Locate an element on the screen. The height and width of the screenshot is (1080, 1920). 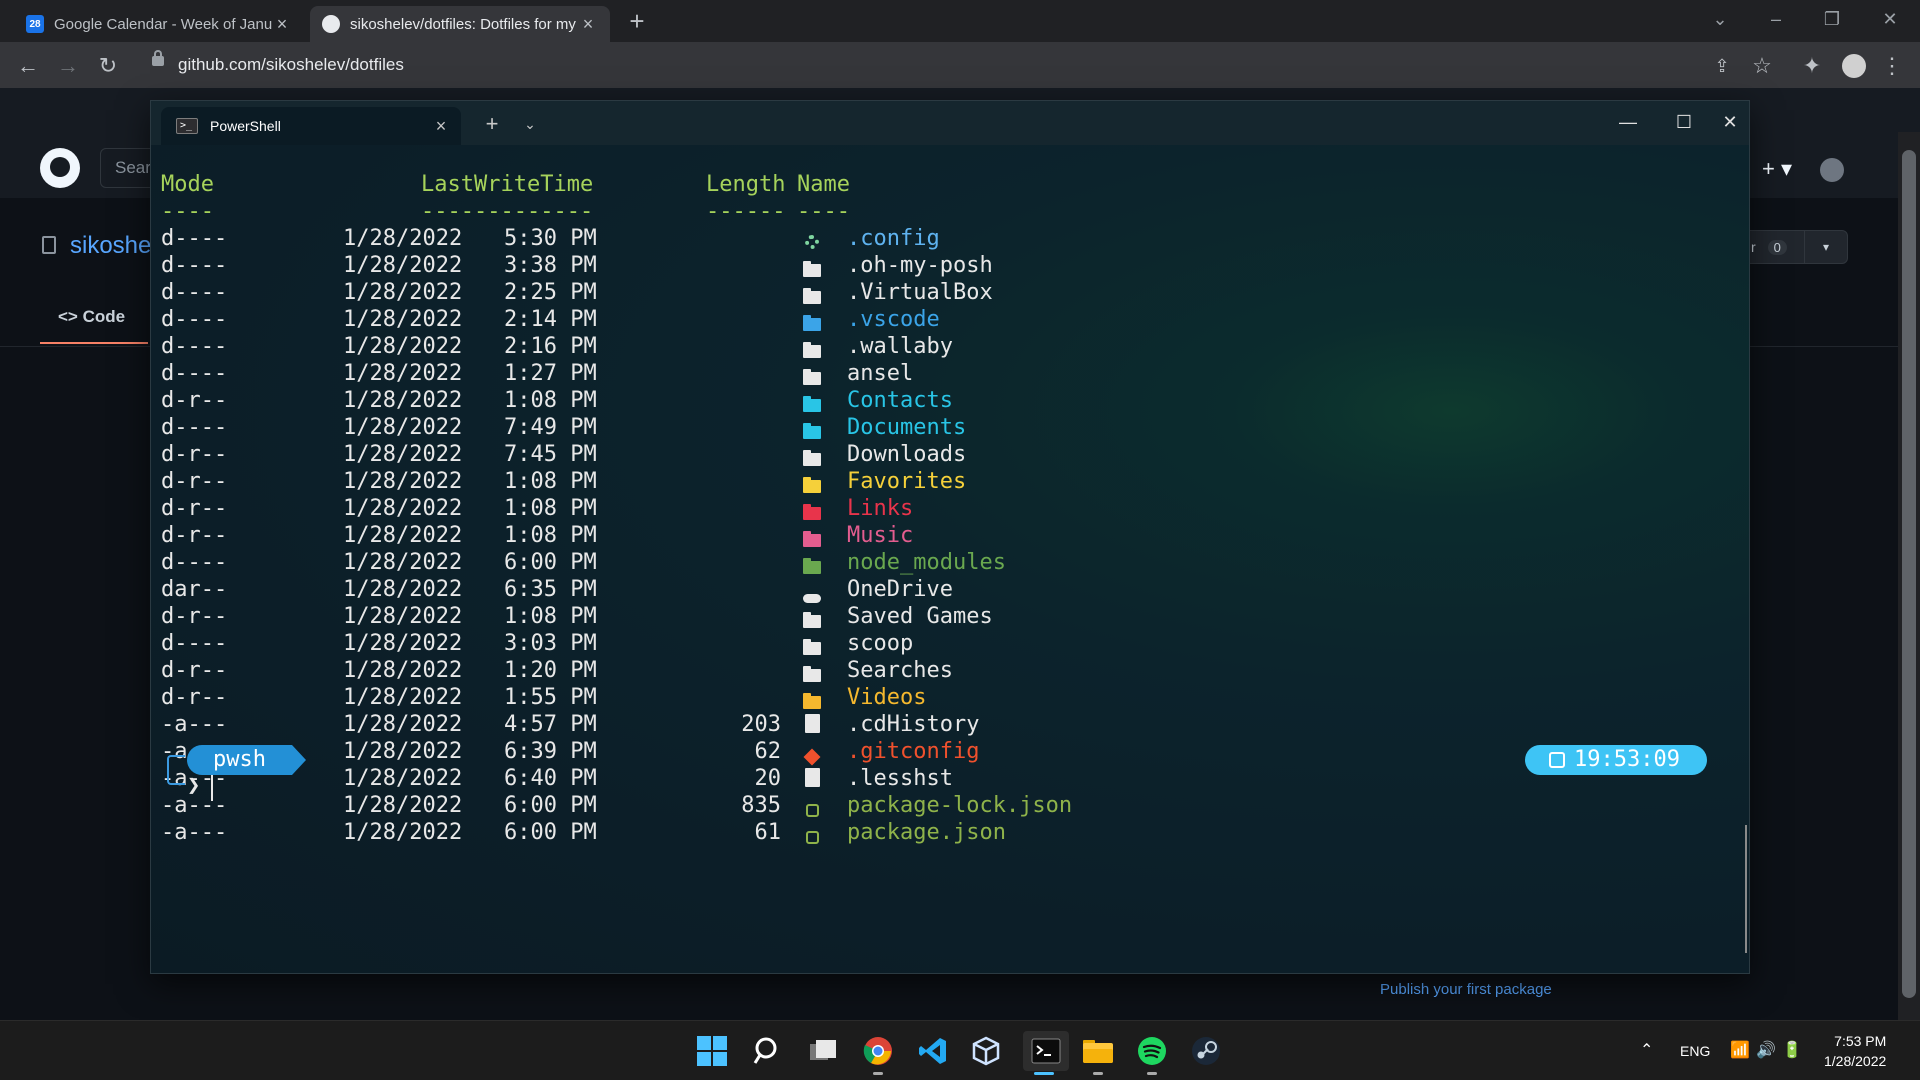
row-name: ansel is located at coordinates (880, 373).